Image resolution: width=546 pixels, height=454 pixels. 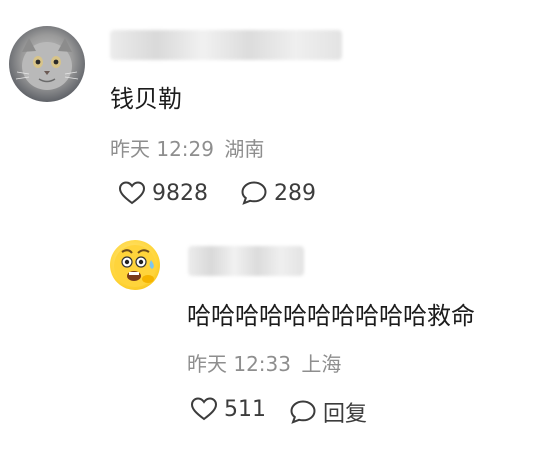 I want to click on commenter-username-blurred, so click(x=226, y=45).